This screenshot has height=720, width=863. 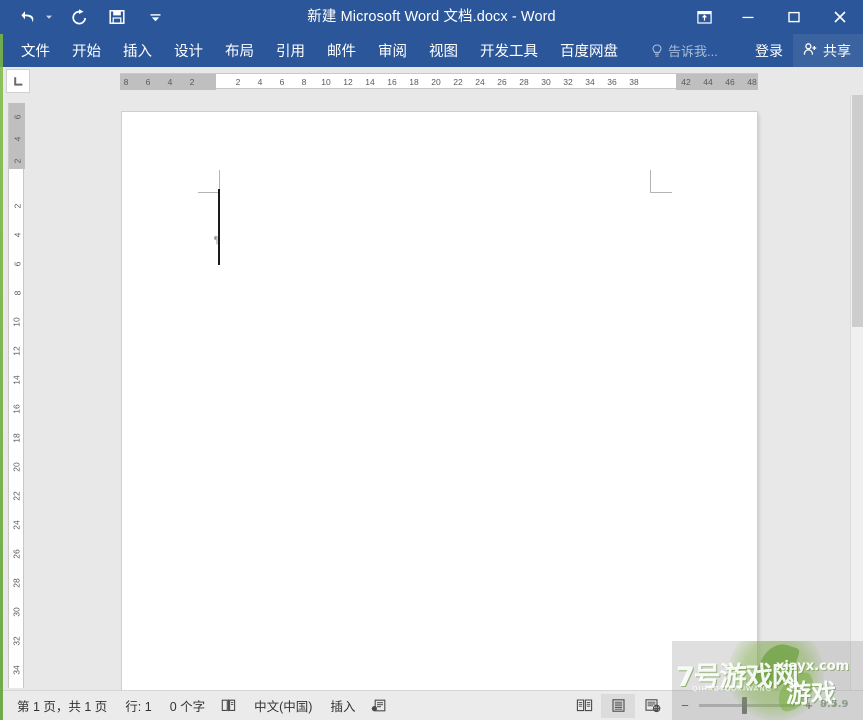 What do you see at coordinates (589, 50) in the screenshot?
I see `tab-baidu-netdisk: 百度网盘` at bounding box center [589, 50].